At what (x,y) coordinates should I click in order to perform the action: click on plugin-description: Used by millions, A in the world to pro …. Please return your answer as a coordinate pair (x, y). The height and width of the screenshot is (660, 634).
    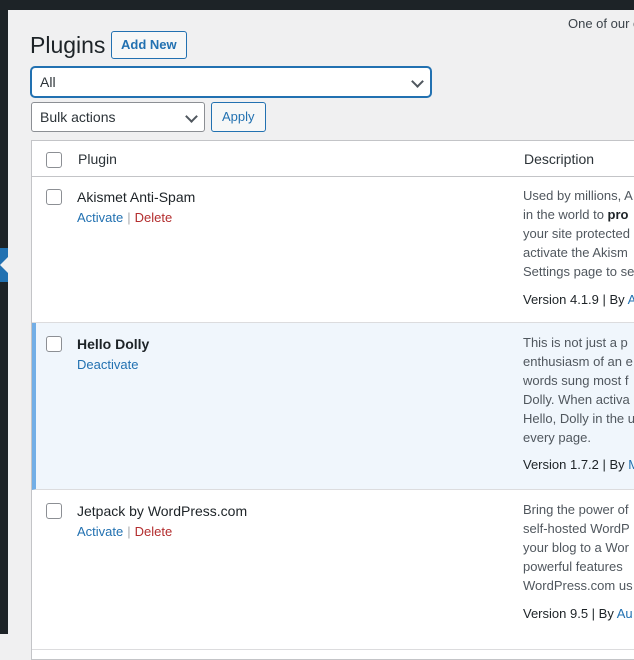
    Looking at the image, I should click on (578, 233).